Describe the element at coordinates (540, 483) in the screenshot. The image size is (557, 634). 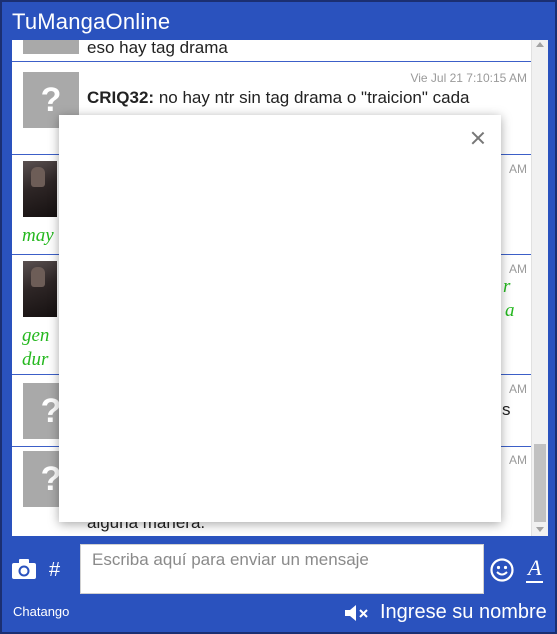
I see `scroll-thumb` at that location.